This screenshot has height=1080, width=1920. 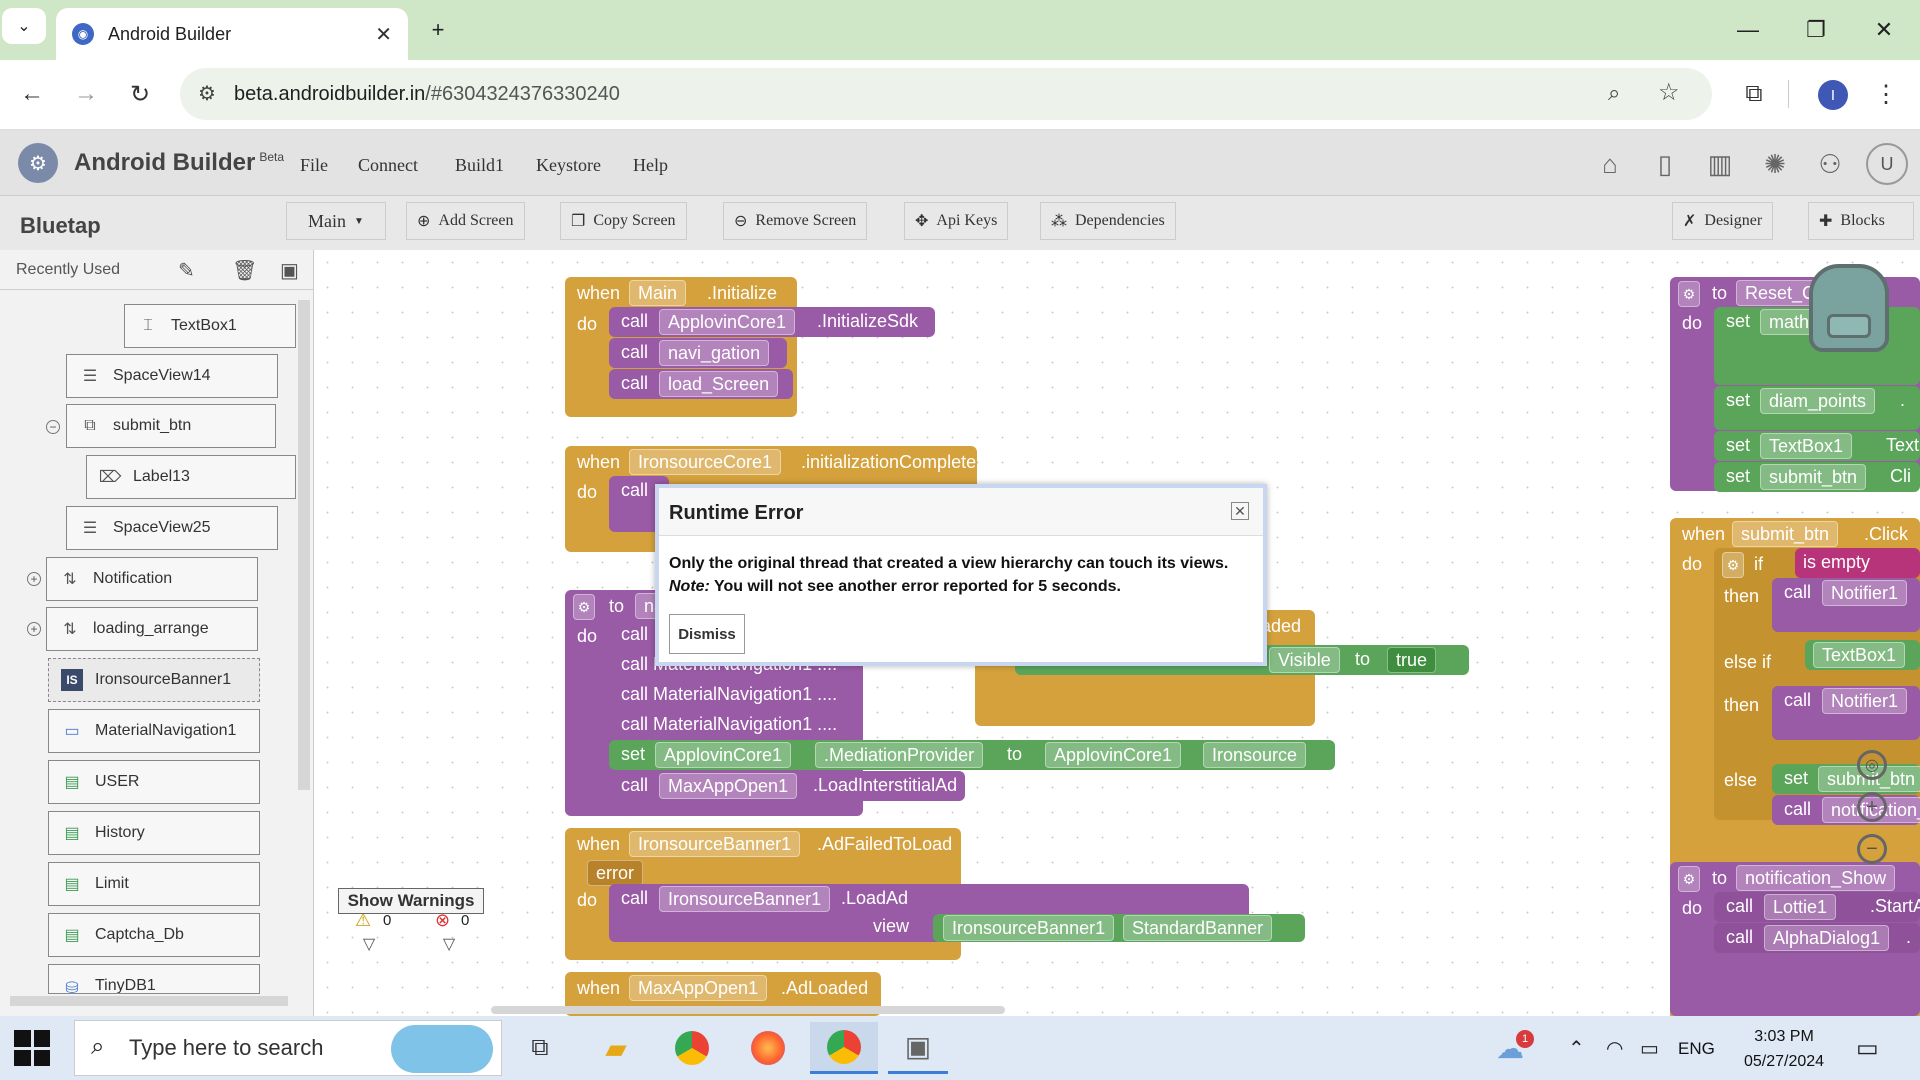 What do you see at coordinates (1846, 810) in the screenshot?
I see `call-block: call notification_` at bounding box center [1846, 810].